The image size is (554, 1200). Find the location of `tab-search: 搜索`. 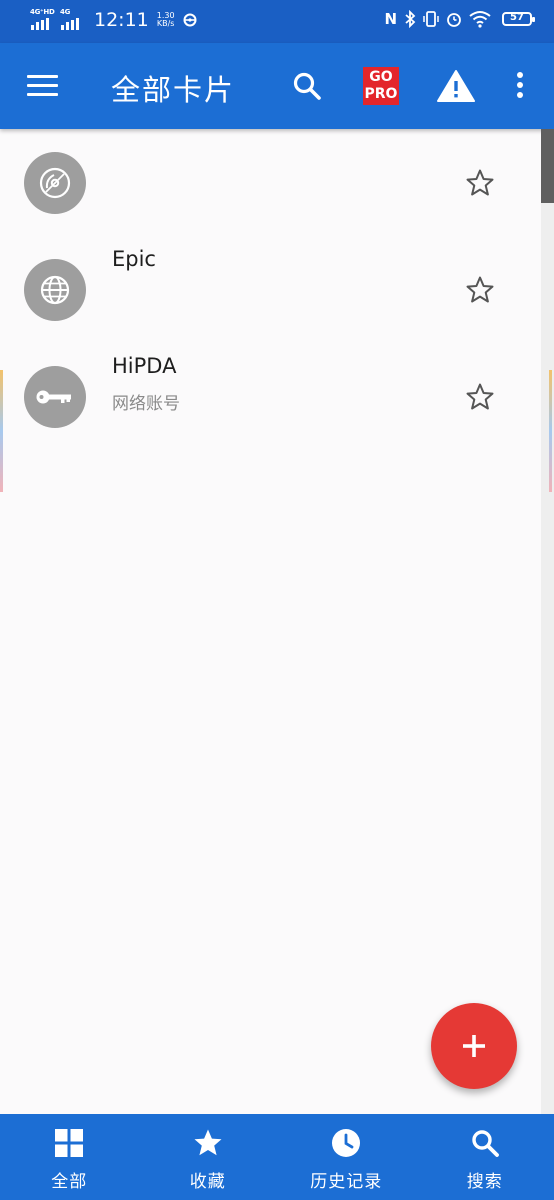

tab-search: 搜索 is located at coordinates (485, 1157).